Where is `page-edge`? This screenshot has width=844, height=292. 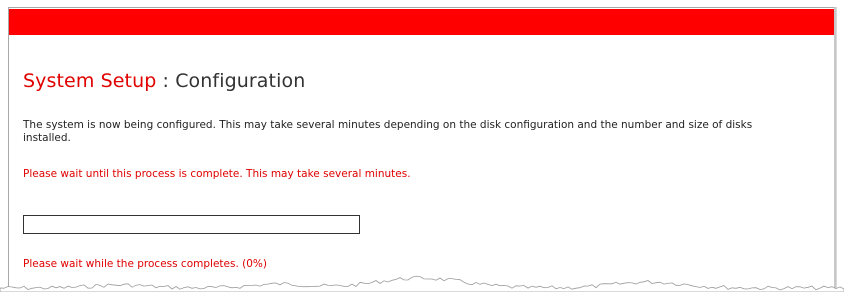 page-edge is located at coordinates (835, 149).